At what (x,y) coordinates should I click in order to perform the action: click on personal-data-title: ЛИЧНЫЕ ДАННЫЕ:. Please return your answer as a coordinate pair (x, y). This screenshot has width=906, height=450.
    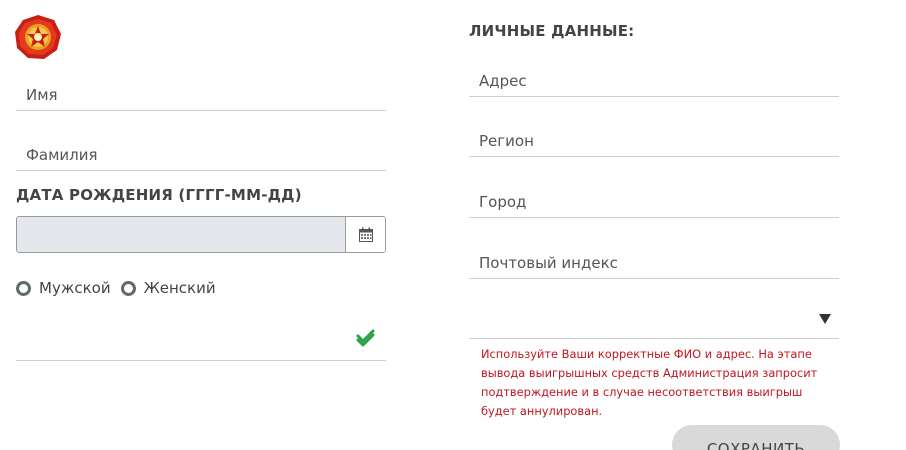
    Looking at the image, I should click on (552, 31).